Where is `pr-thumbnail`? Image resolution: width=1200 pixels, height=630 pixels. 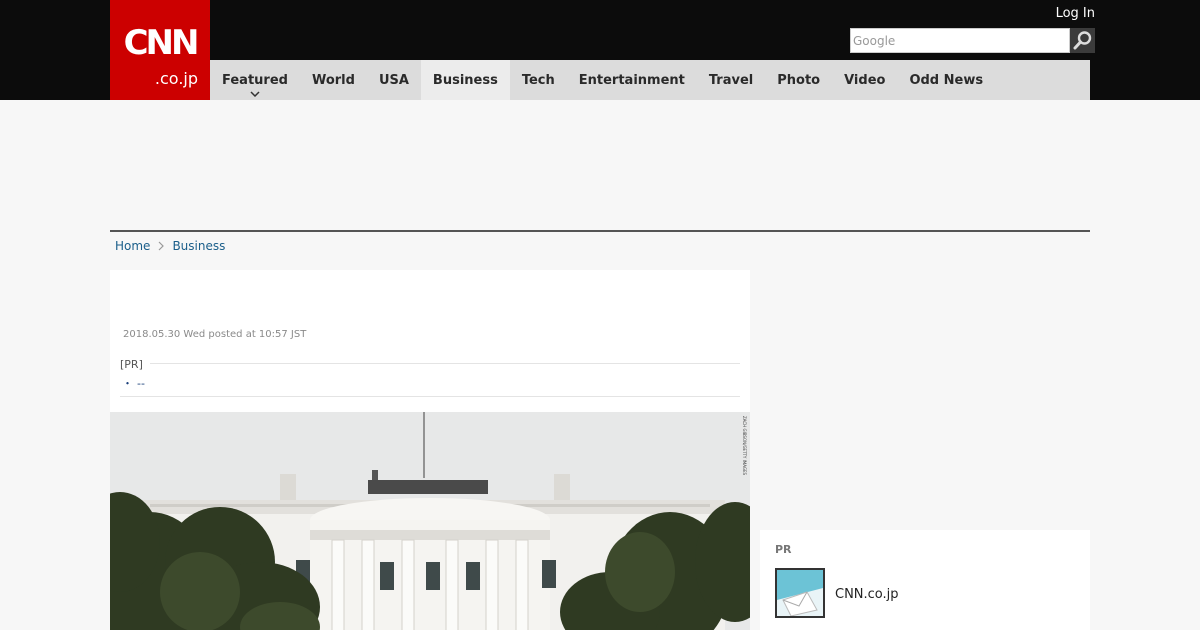
pr-thumbnail is located at coordinates (800, 593).